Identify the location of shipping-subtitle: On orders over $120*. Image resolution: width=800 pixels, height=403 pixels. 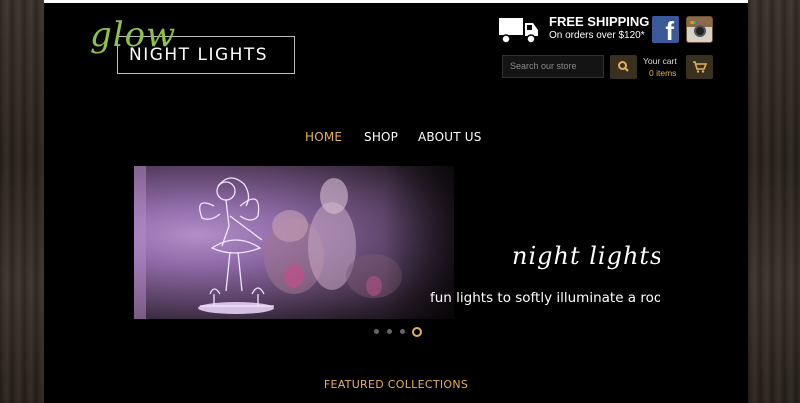
(597, 35).